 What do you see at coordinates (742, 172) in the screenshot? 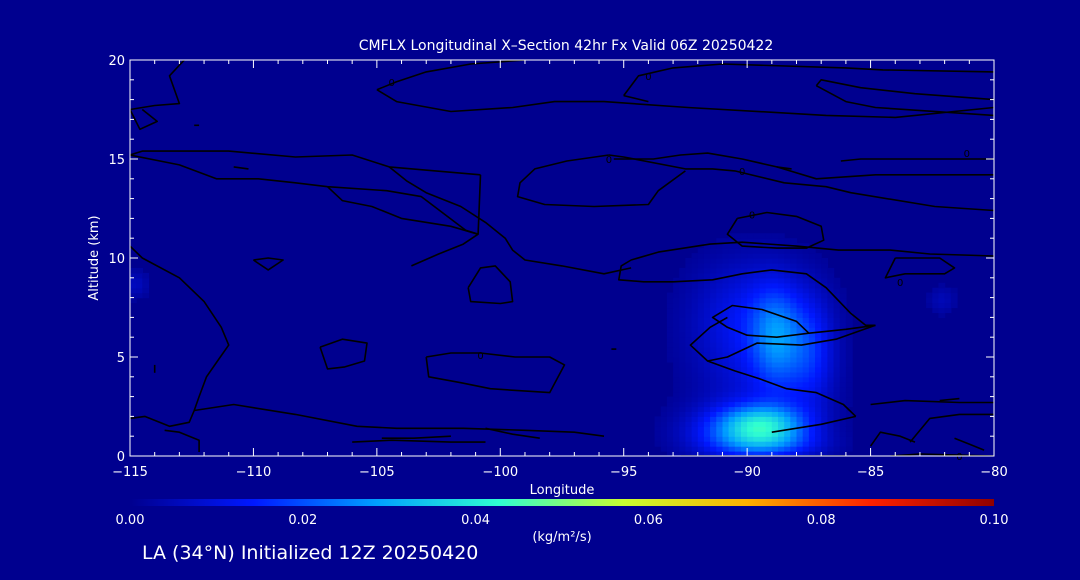
I see `contour-label: 0` at bounding box center [742, 172].